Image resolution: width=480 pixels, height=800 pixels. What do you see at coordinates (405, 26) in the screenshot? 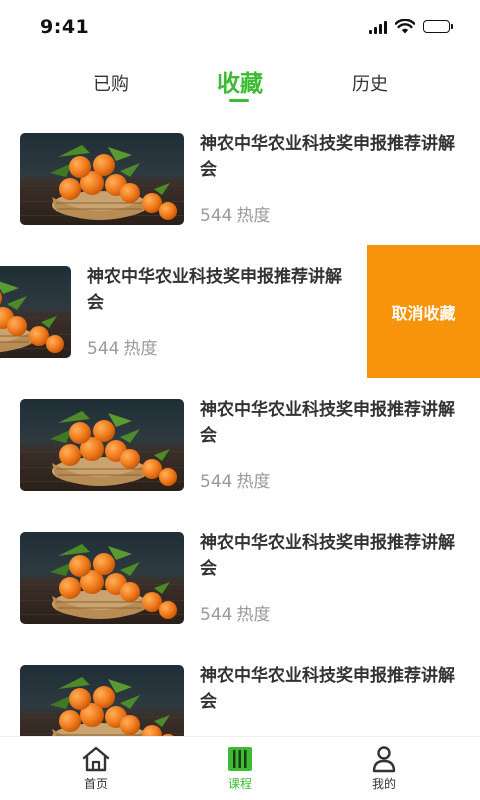
I see `wifi-icon` at bounding box center [405, 26].